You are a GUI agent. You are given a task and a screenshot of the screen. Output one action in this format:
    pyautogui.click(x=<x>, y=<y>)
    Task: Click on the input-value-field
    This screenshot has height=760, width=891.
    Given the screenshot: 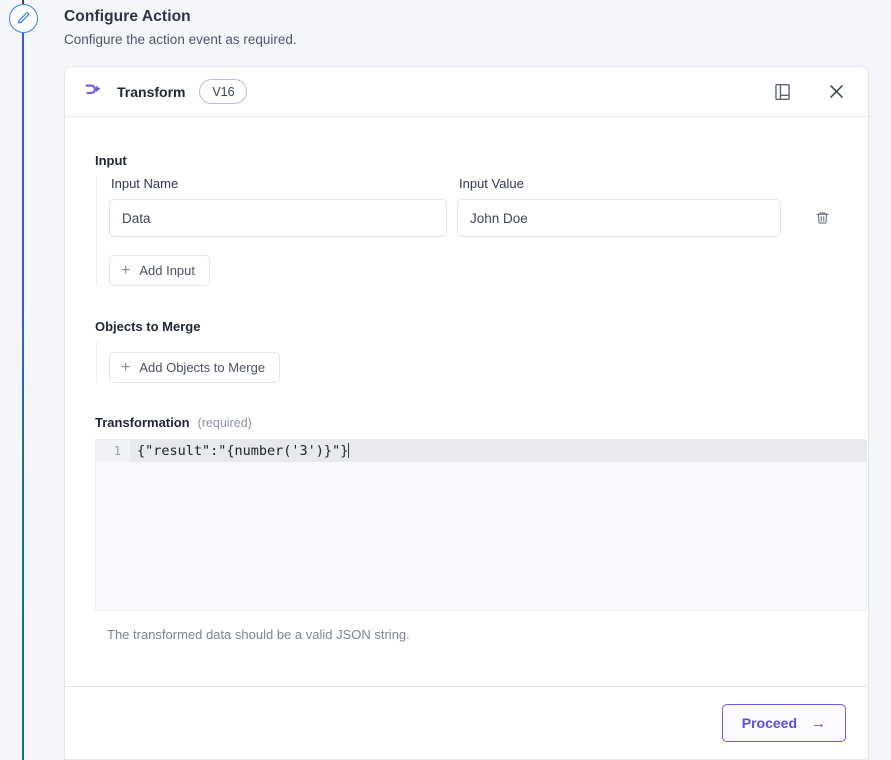 What is the action you would take?
    pyautogui.click(x=619, y=218)
    